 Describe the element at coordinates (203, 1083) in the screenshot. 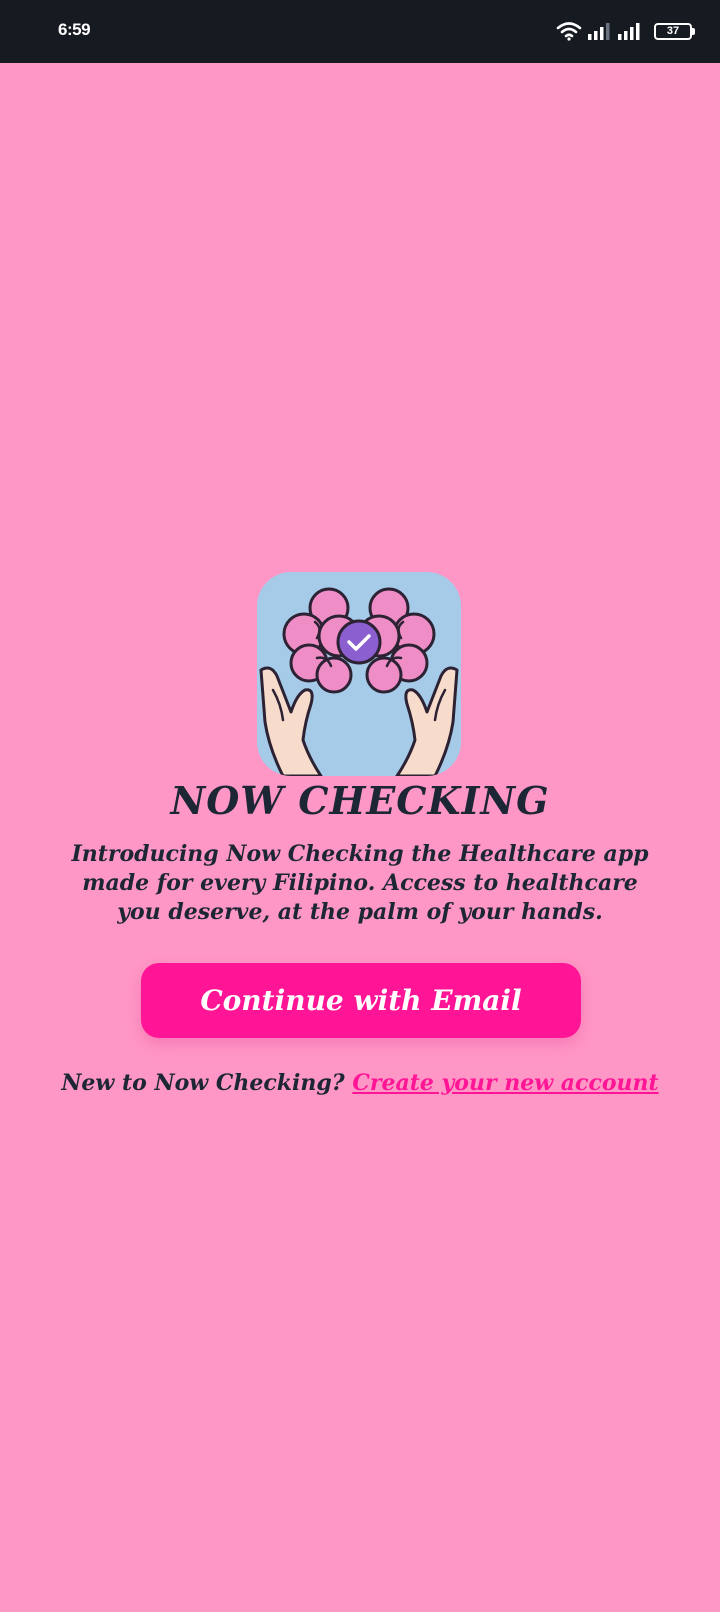

I see `signup-prompt: New to Now Checking?` at that location.